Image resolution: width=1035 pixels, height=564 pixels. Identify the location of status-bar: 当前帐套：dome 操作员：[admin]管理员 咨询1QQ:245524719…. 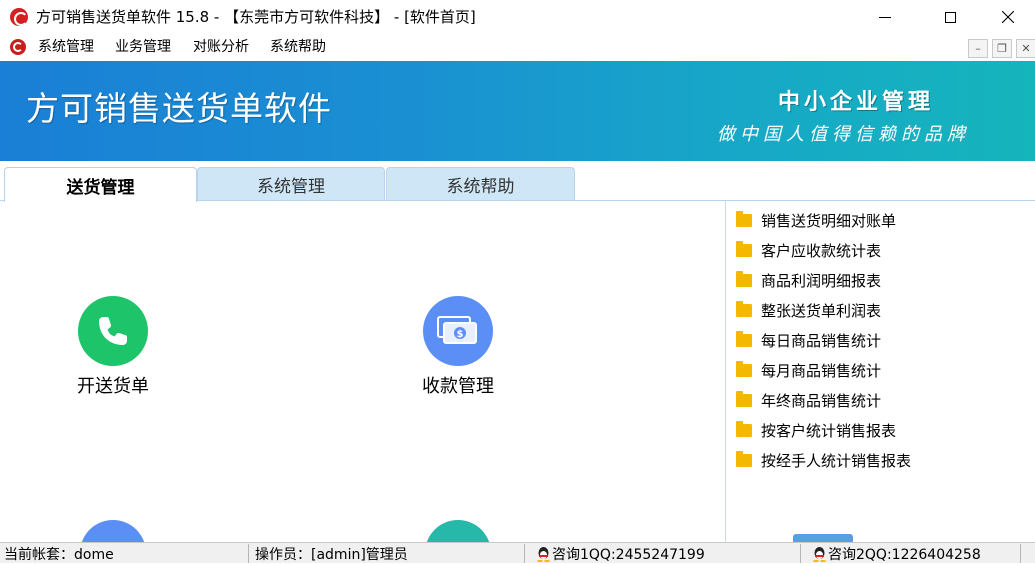
(517, 552).